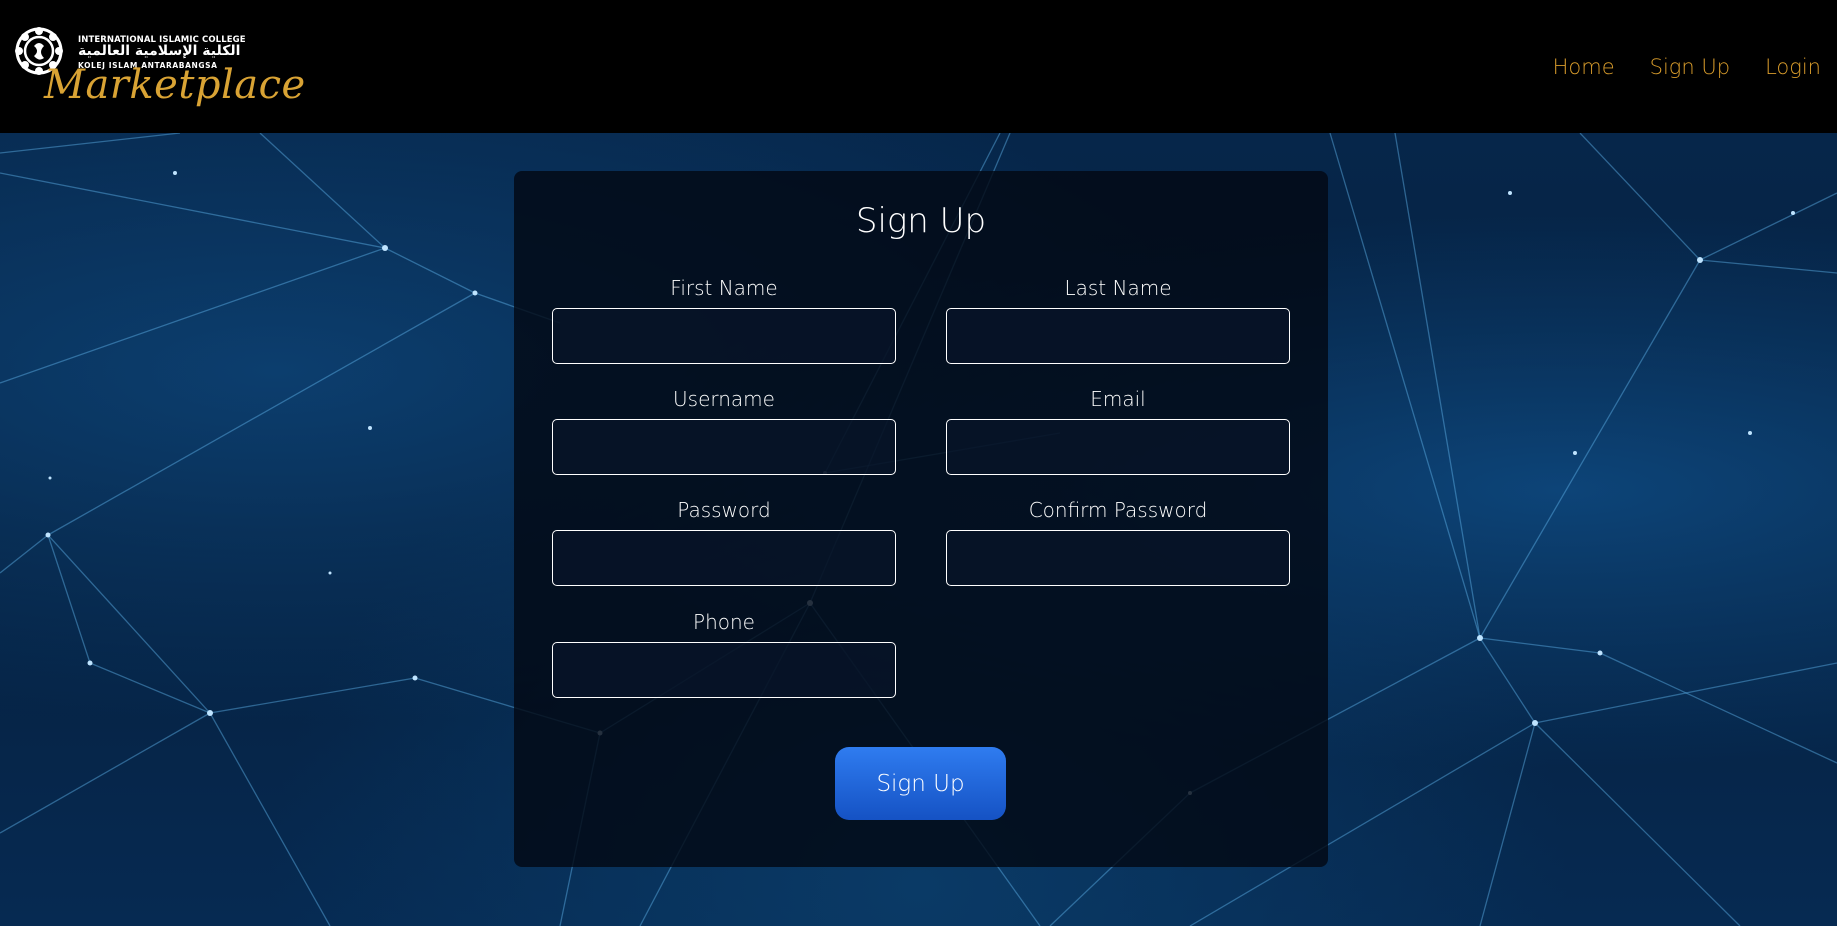 Image resolution: width=1837 pixels, height=926 pixels. I want to click on last-name-input, so click(1118, 336).